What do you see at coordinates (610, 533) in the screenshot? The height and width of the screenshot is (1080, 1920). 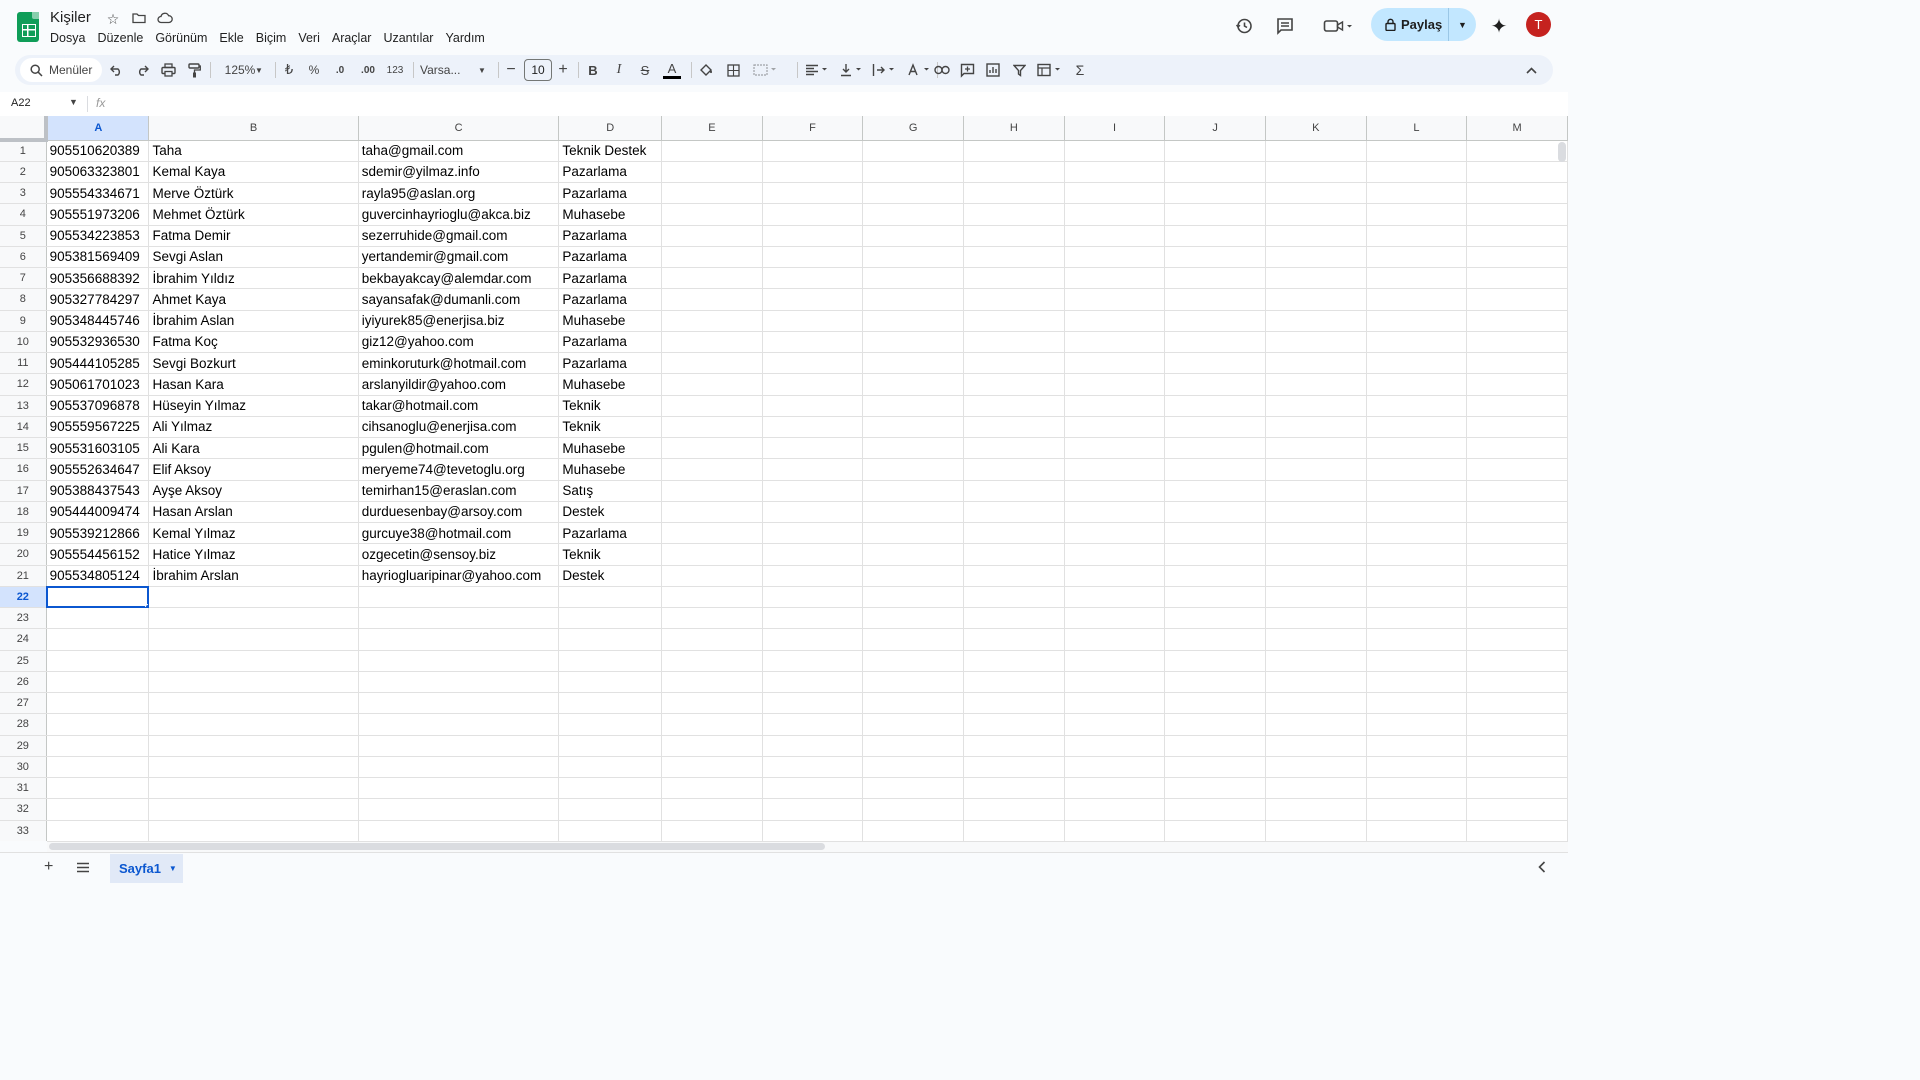 I see `cell-d19: Pazarlama` at bounding box center [610, 533].